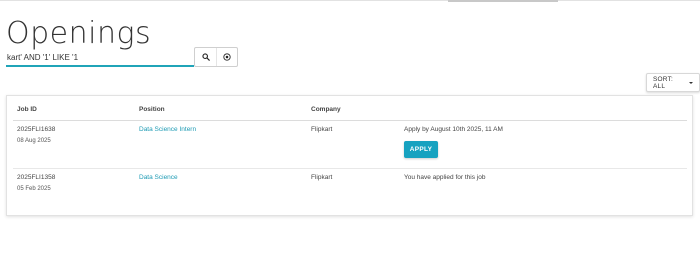  I want to click on search-field, so click(100, 57).